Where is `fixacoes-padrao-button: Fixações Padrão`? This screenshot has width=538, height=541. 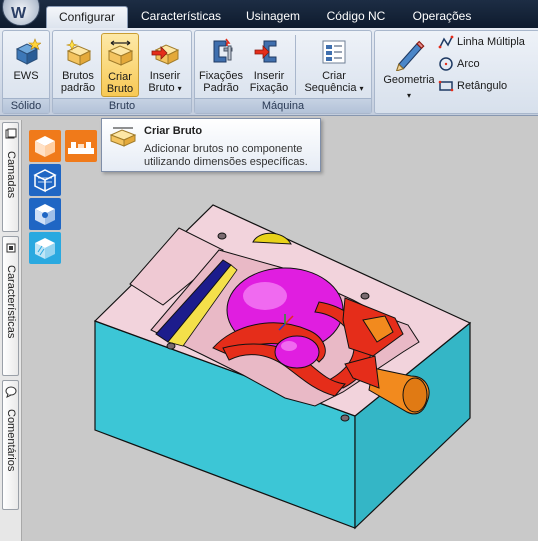 fixacoes-padrao-button: Fixações Padrão is located at coordinates (221, 65).